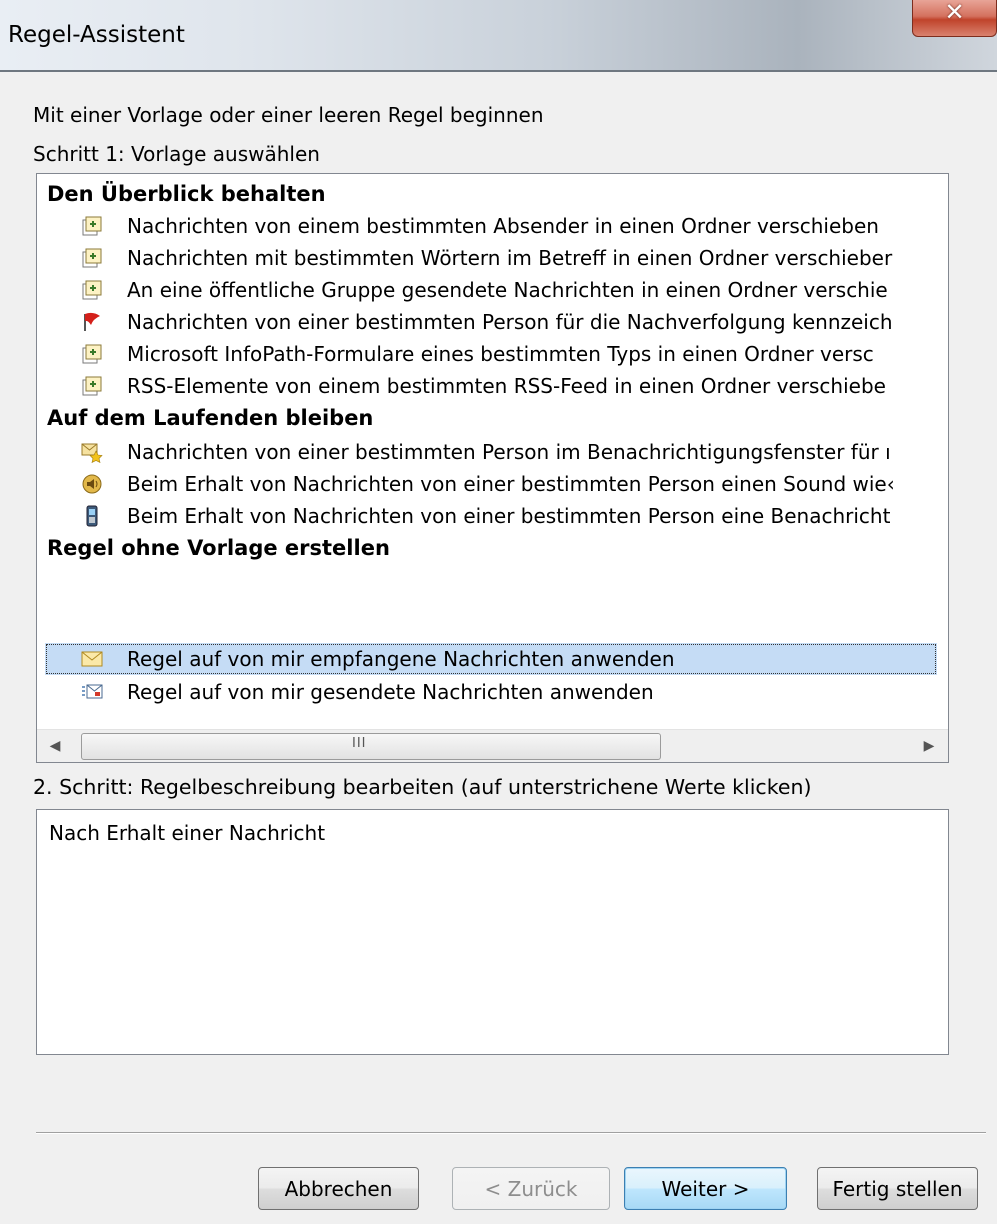  What do you see at coordinates (186, 194) in the screenshot?
I see `group-header-keep-organized: Den Überblick behalten` at bounding box center [186, 194].